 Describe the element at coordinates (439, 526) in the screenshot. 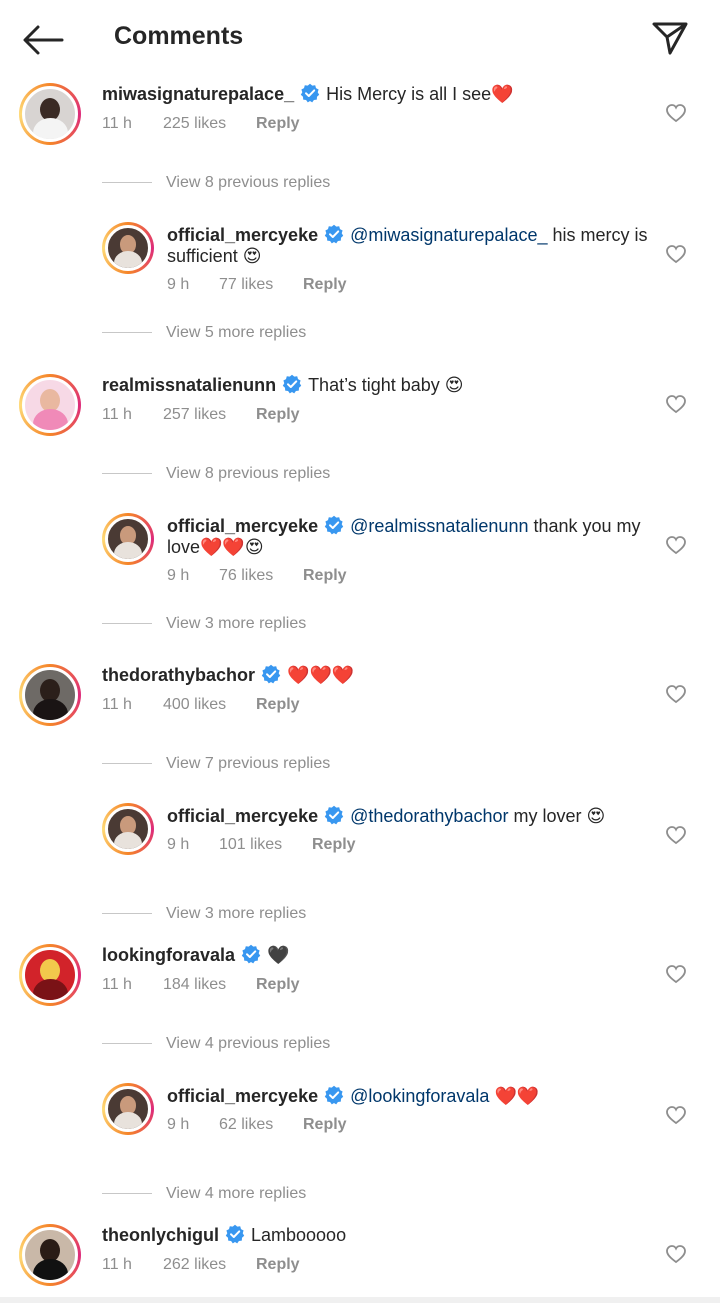

I see `reply-mention: @realmissnatalienunn` at that location.